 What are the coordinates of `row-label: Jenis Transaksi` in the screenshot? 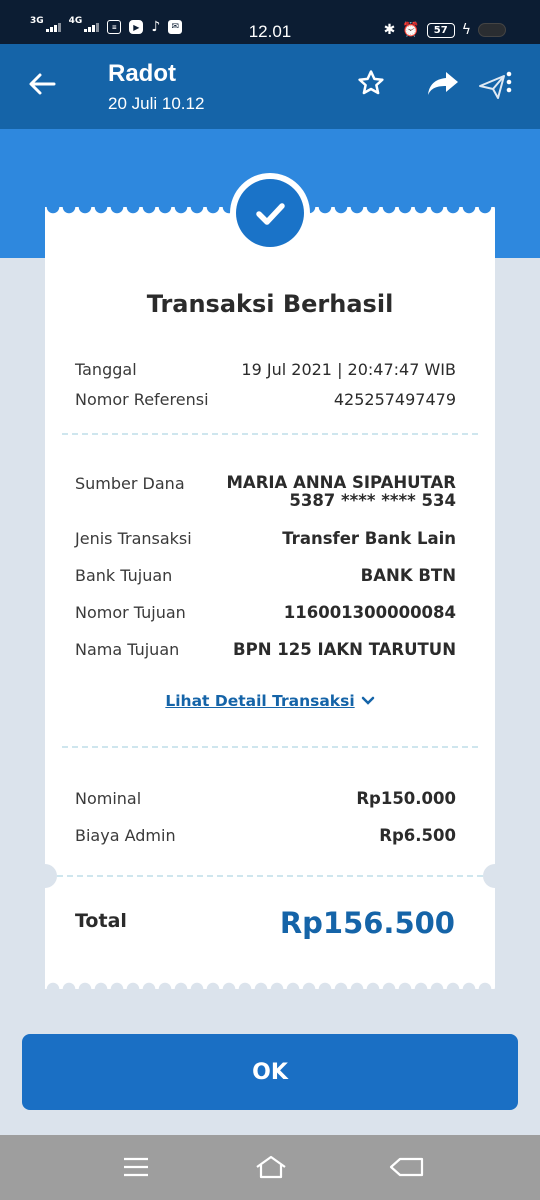 It's located at (133, 538).